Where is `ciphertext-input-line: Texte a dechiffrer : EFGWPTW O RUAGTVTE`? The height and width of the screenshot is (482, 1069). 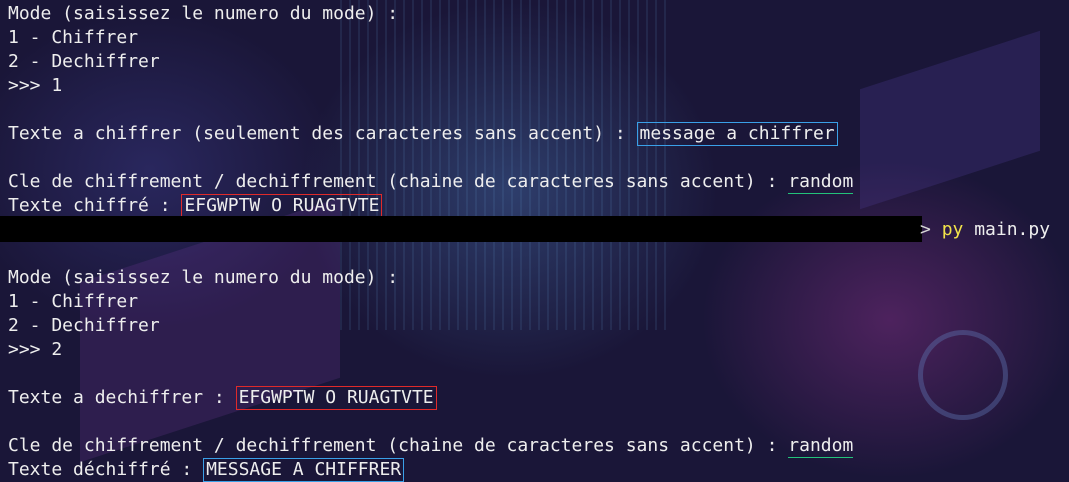 ciphertext-input-line: Texte a dechiffrer : EFGWPTW O RUAGTVTE is located at coordinates (222, 398).